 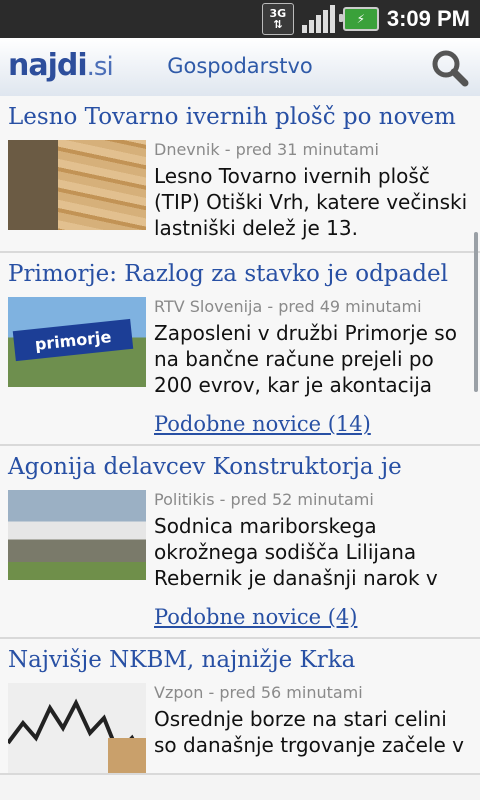 I want to click on news-source: Vzpon - pred 56 minutami, so click(x=258, y=692).